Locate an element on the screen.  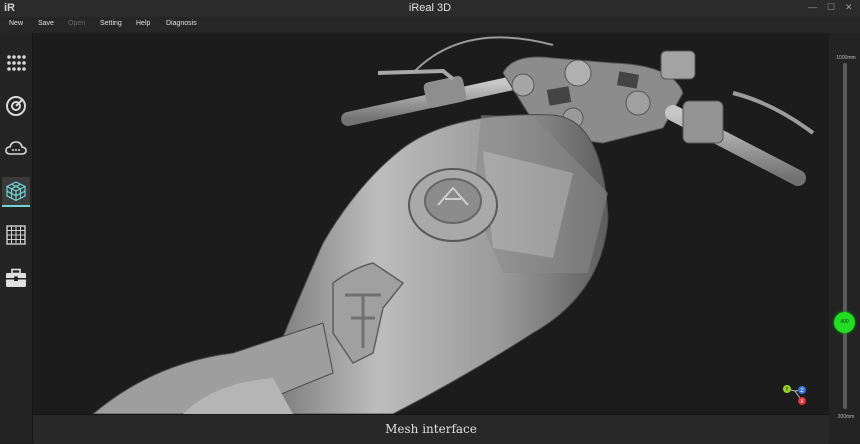
menu-save: Save is located at coordinates (46, 23).